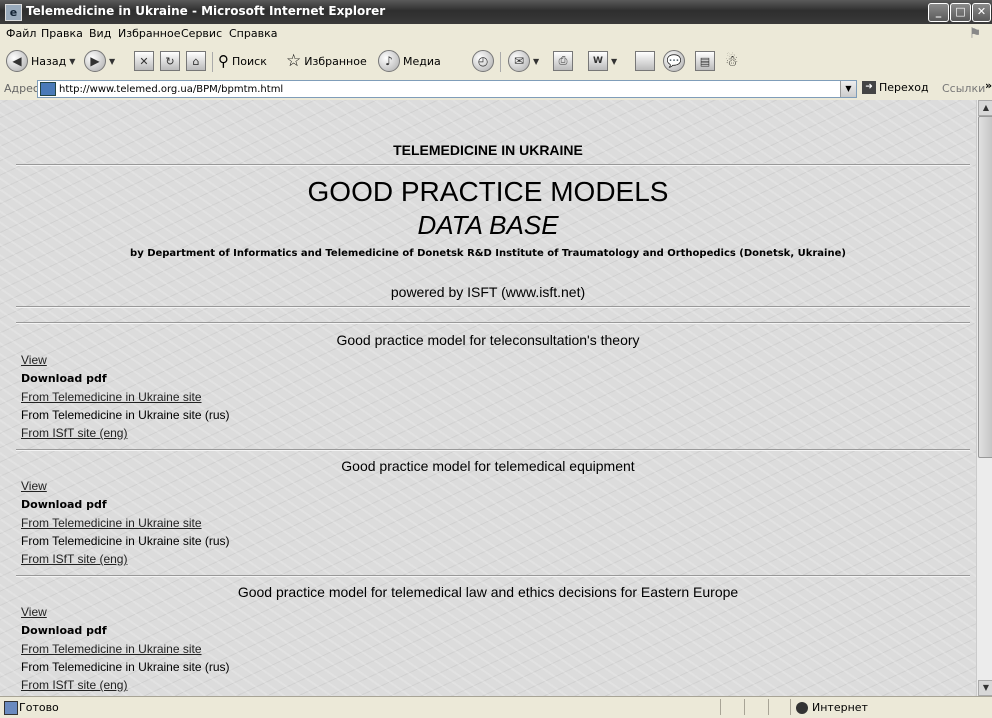  What do you see at coordinates (488, 150) in the screenshot?
I see `site-title: TELEMEDICINE IN UKRAINE` at bounding box center [488, 150].